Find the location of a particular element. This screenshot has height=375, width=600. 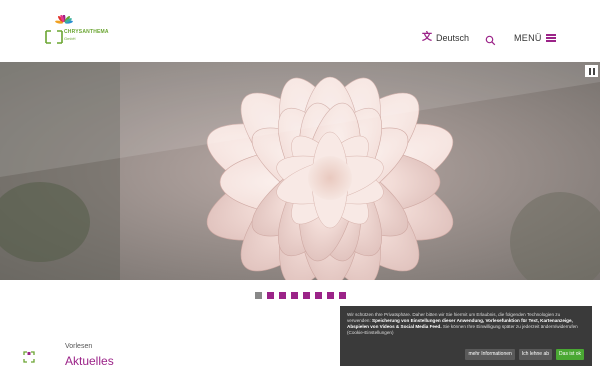

focus-frame-icon is located at coordinates (29, 357).